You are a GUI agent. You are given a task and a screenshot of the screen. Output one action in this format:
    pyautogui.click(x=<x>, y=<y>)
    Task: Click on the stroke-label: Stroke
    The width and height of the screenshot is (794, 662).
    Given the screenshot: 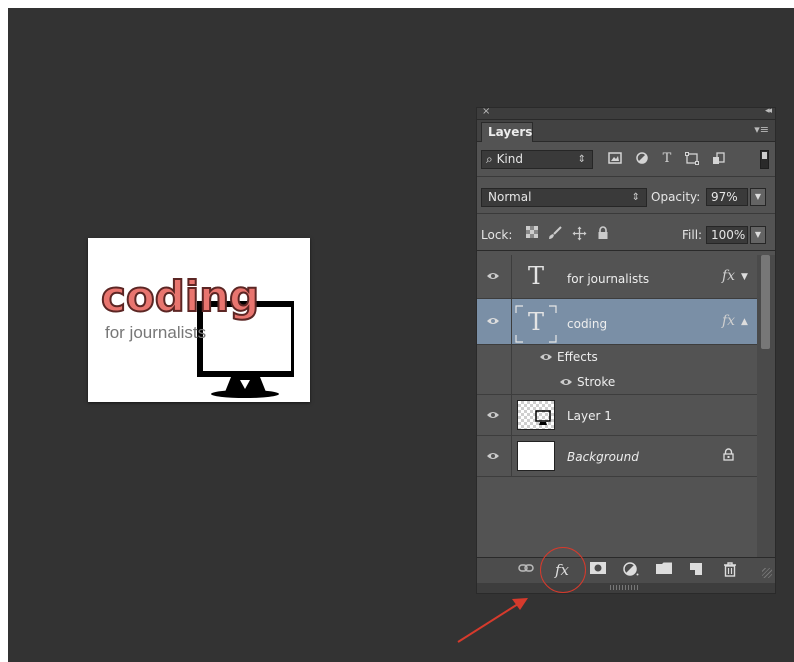 What is the action you would take?
    pyautogui.click(x=596, y=382)
    